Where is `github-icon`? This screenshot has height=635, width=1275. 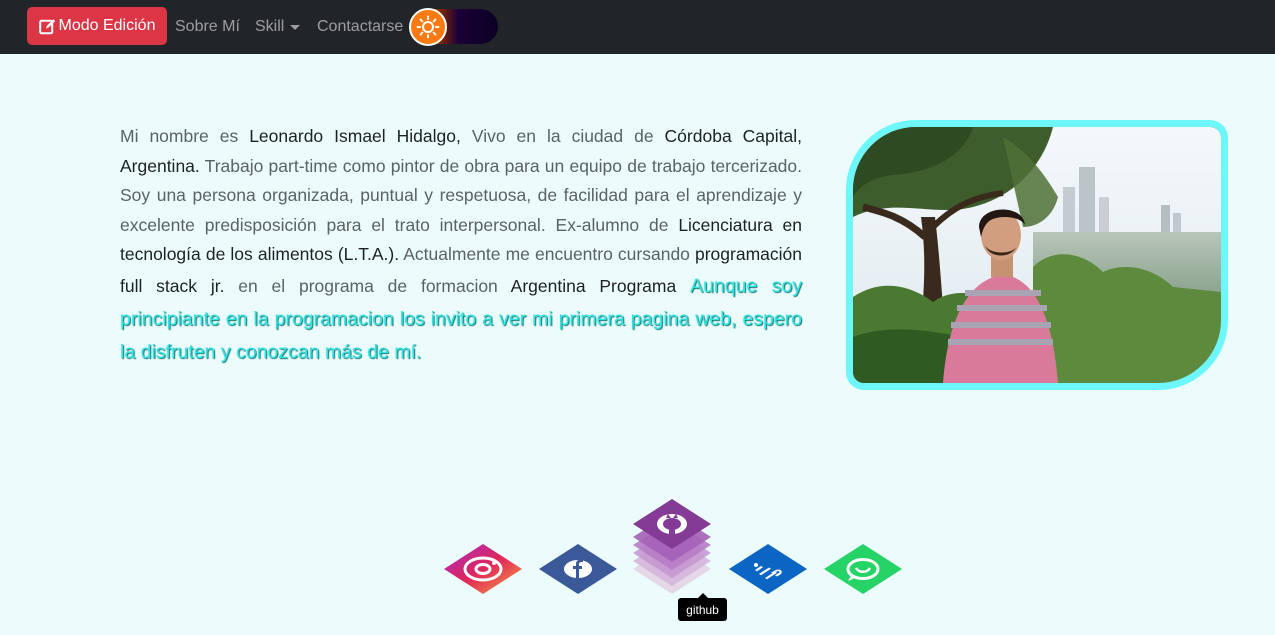
github-icon is located at coordinates (672, 549).